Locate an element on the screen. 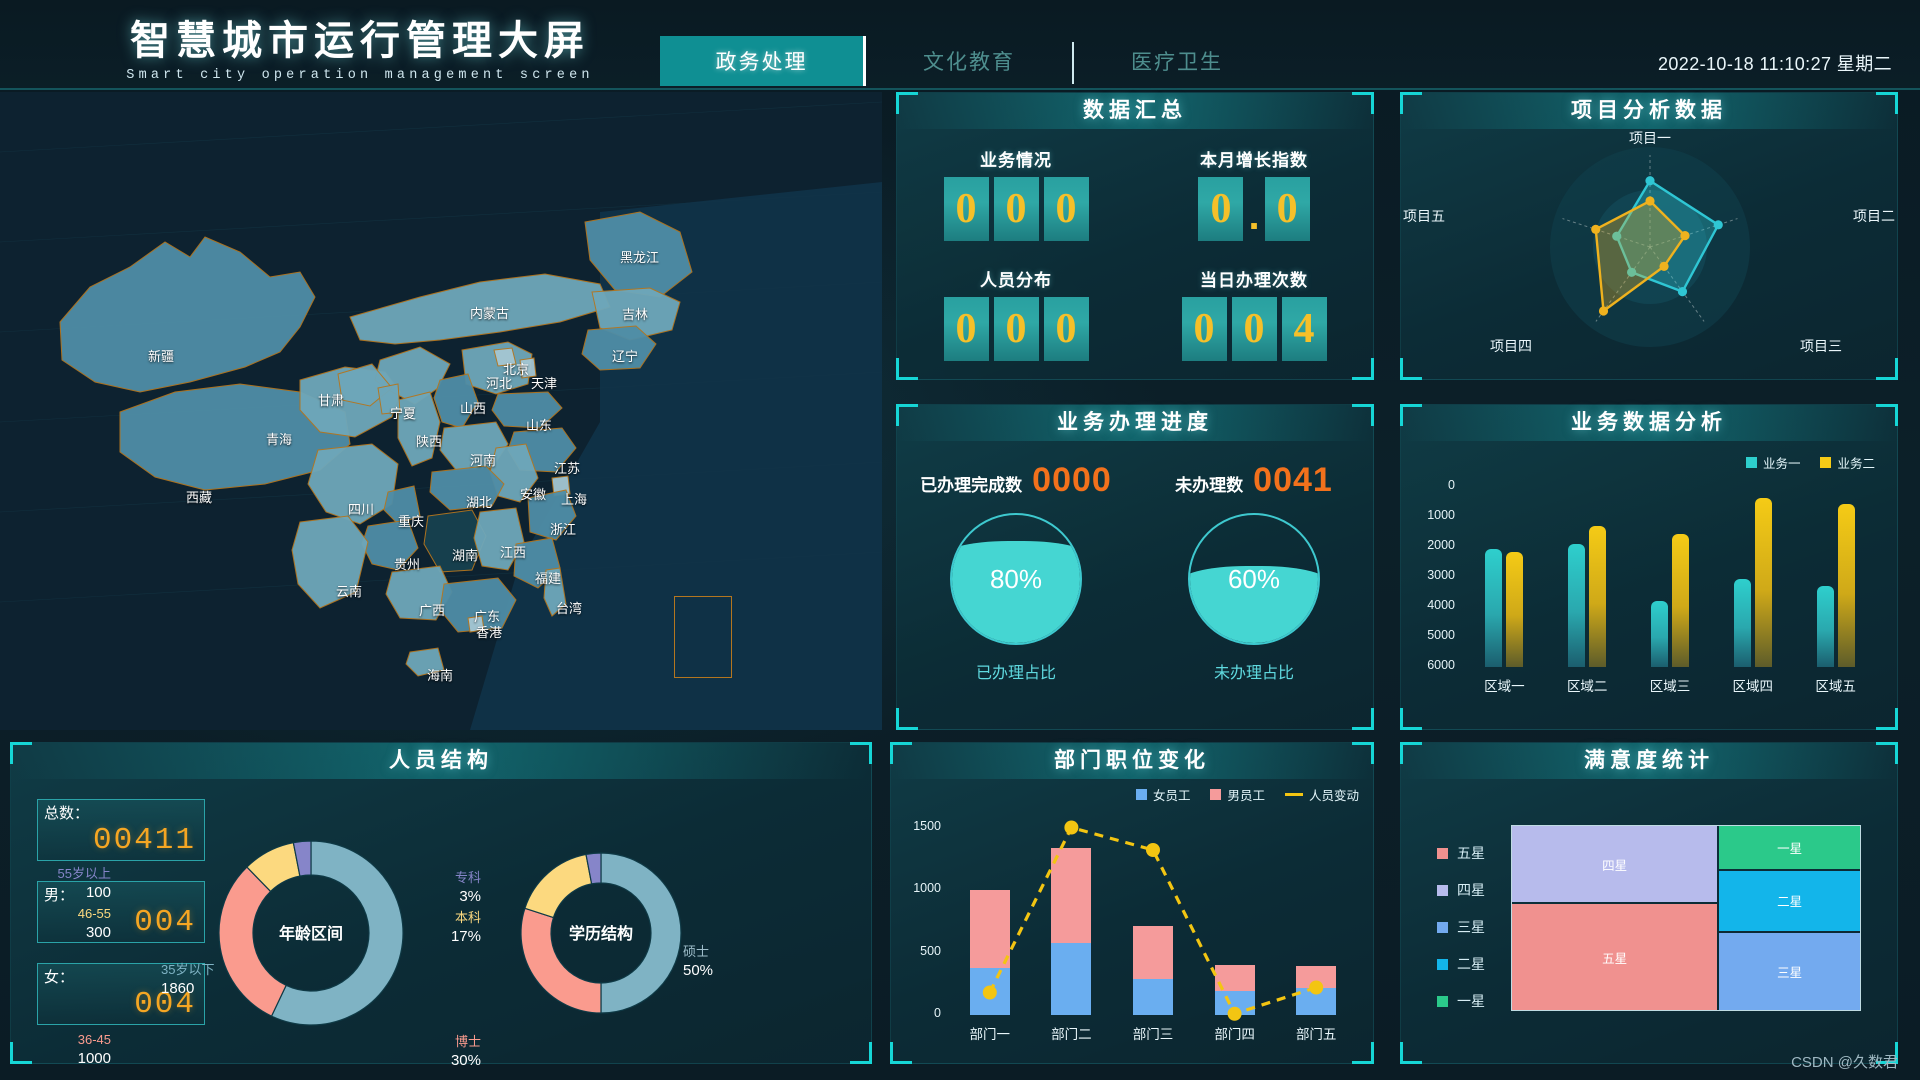  treemap-right-column: 一星 二星 三星 is located at coordinates (1789, 918).